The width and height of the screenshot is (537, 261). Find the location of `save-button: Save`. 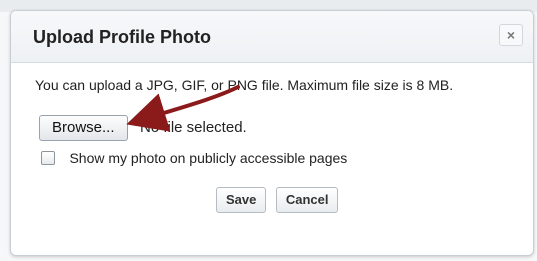

save-button: Save is located at coordinates (241, 200).